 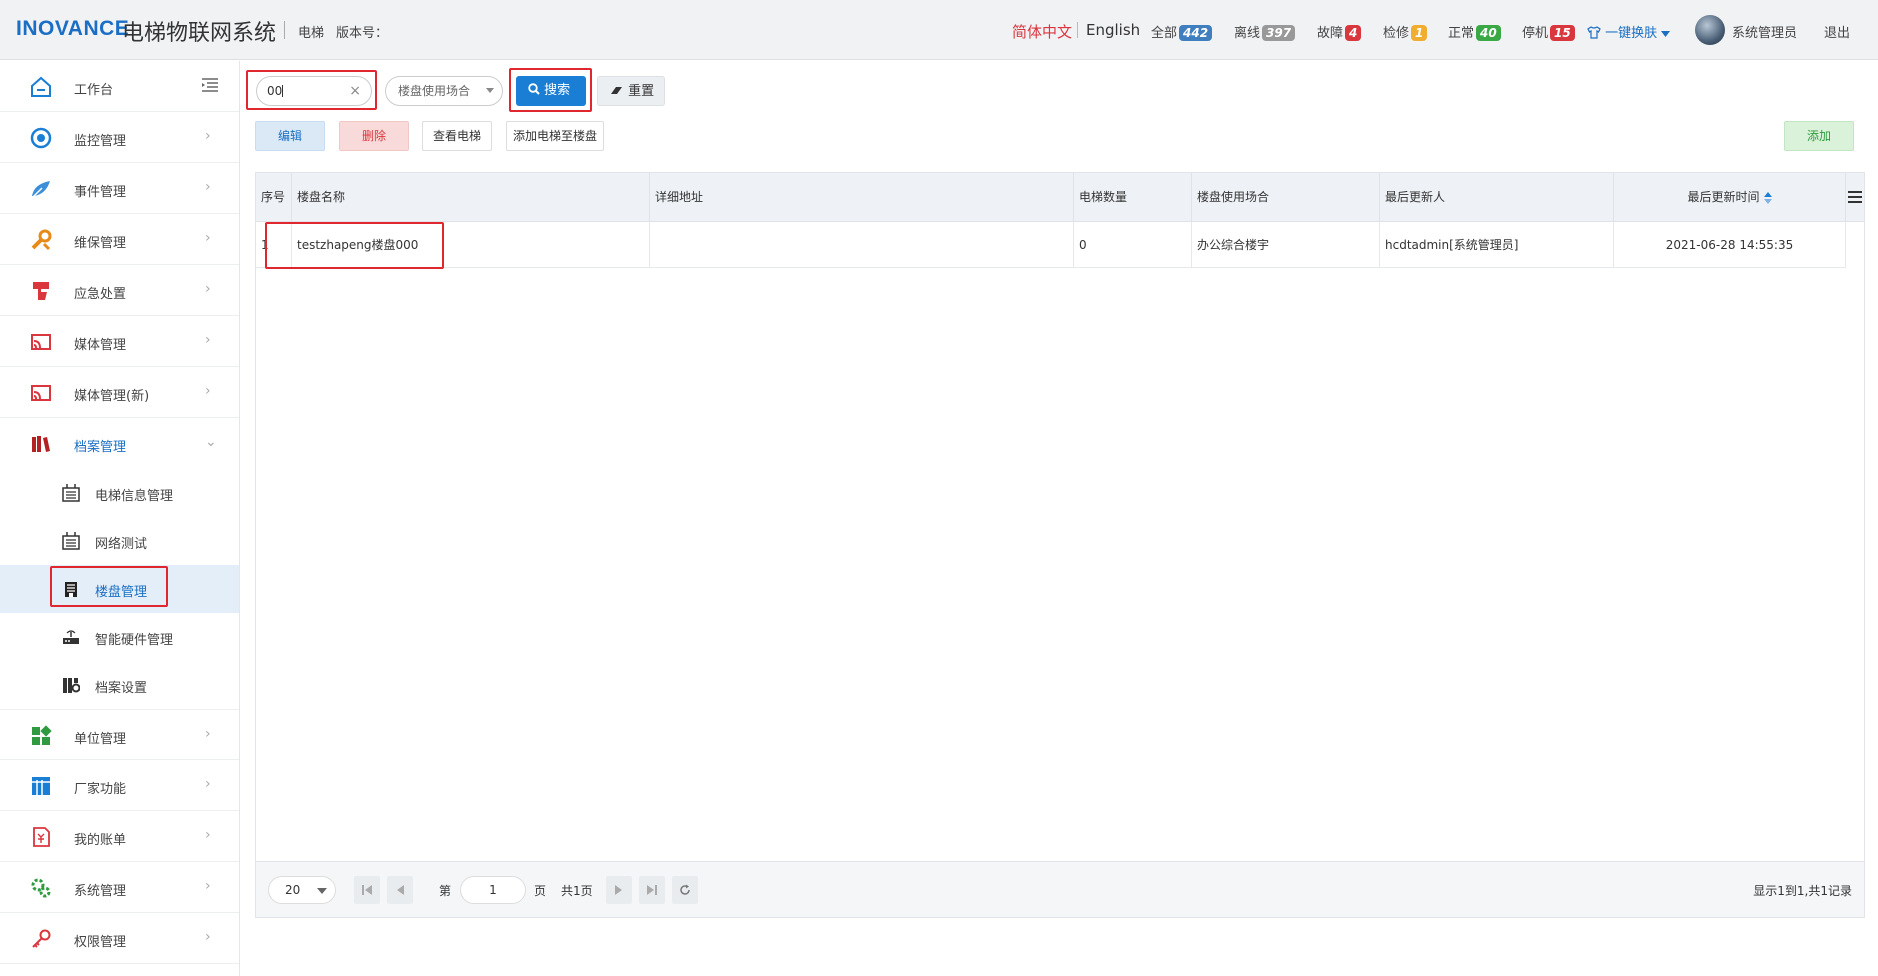 I want to click on factory-icon, so click(x=41, y=786).